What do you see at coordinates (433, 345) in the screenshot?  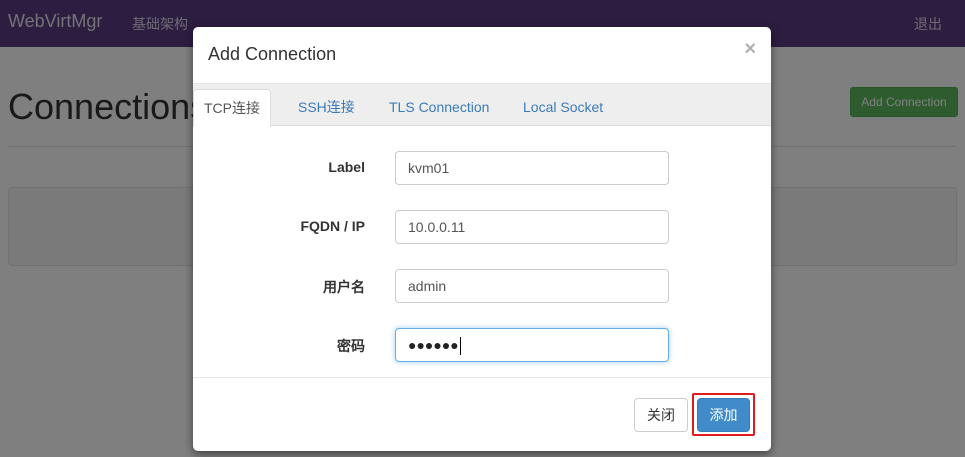 I see `password-masked-value: ●●●●●●` at bounding box center [433, 345].